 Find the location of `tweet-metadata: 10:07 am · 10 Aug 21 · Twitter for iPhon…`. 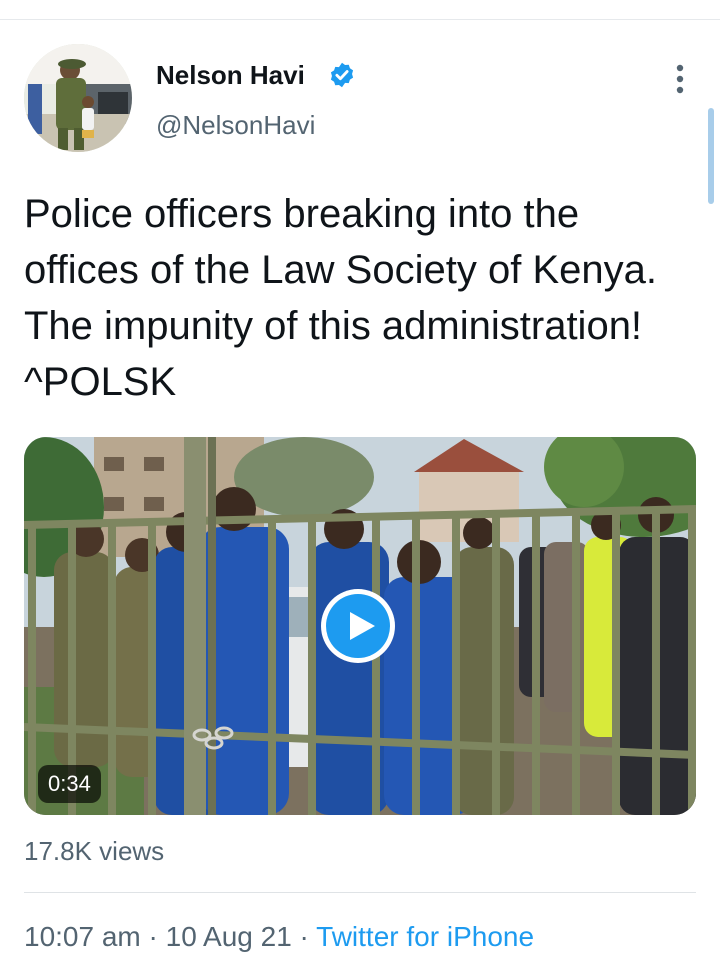

tweet-metadata: 10:07 am · 10 Aug 21 · Twitter for iPhon… is located at coordinates (279, 937).